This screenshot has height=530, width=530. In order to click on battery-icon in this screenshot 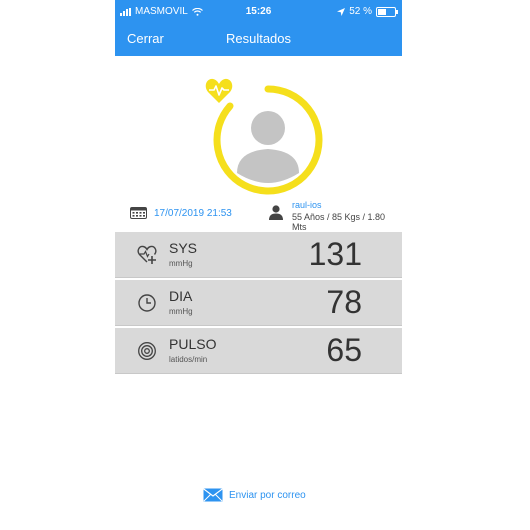, I will do `click(387, 11)`.